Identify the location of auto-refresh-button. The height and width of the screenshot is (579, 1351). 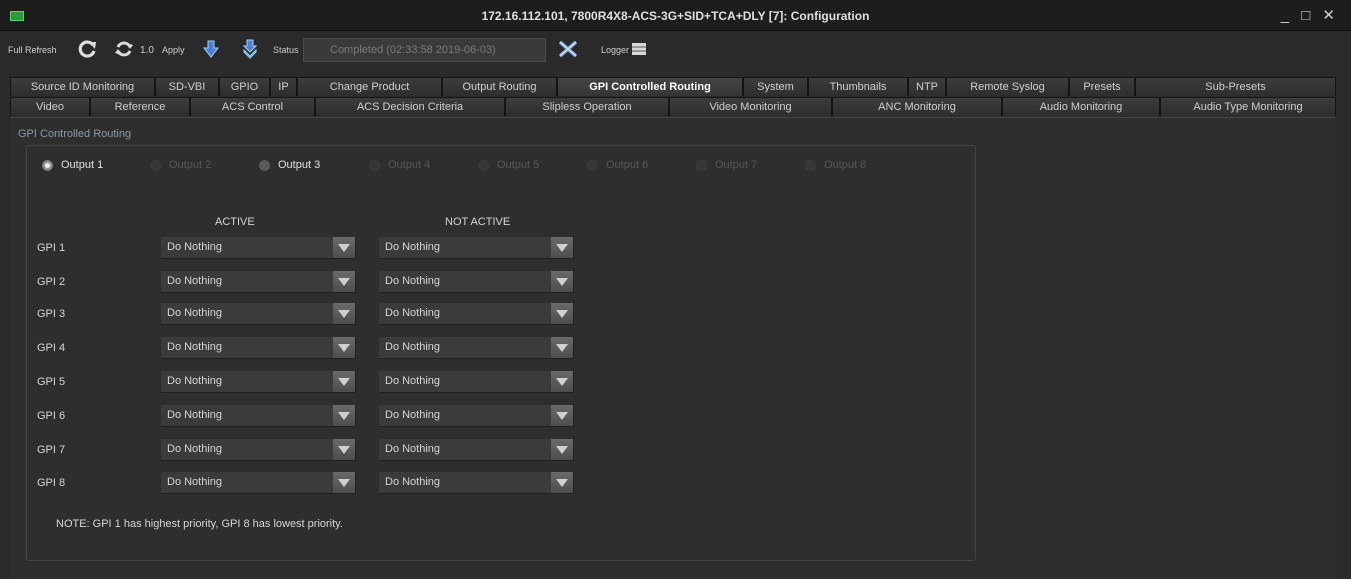
(124, 49).